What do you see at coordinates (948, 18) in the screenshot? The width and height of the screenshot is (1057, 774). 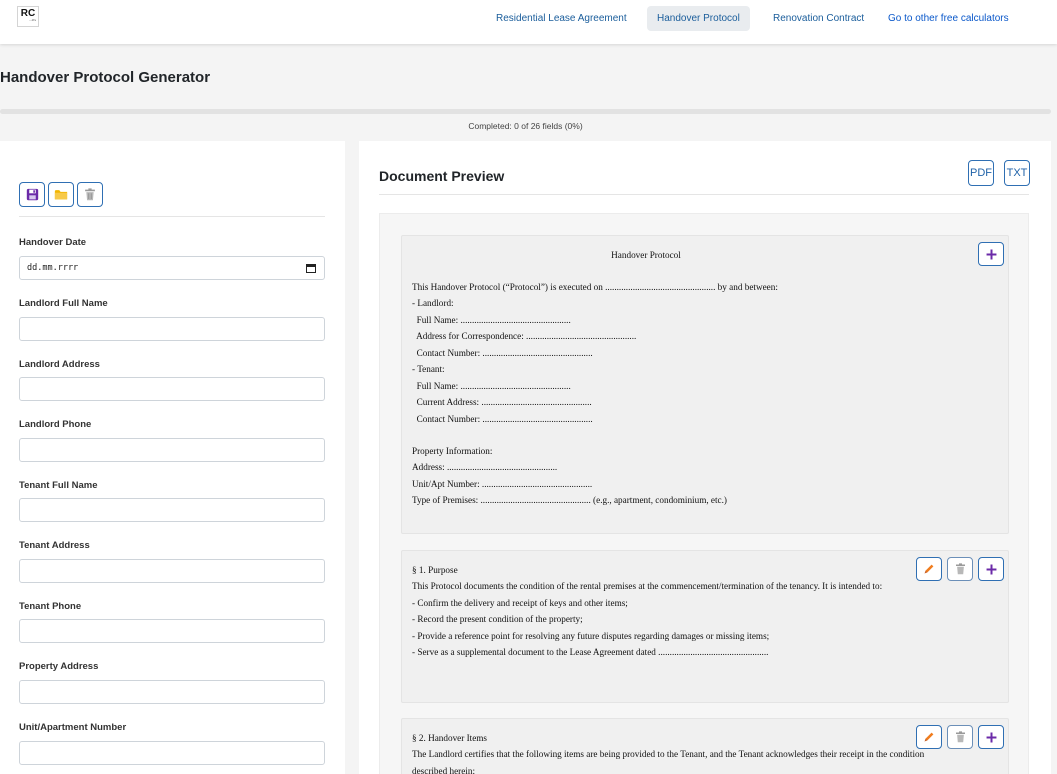 I see `nav-other-calculators: Go to other free calculators` at bounding box center [948, 18].